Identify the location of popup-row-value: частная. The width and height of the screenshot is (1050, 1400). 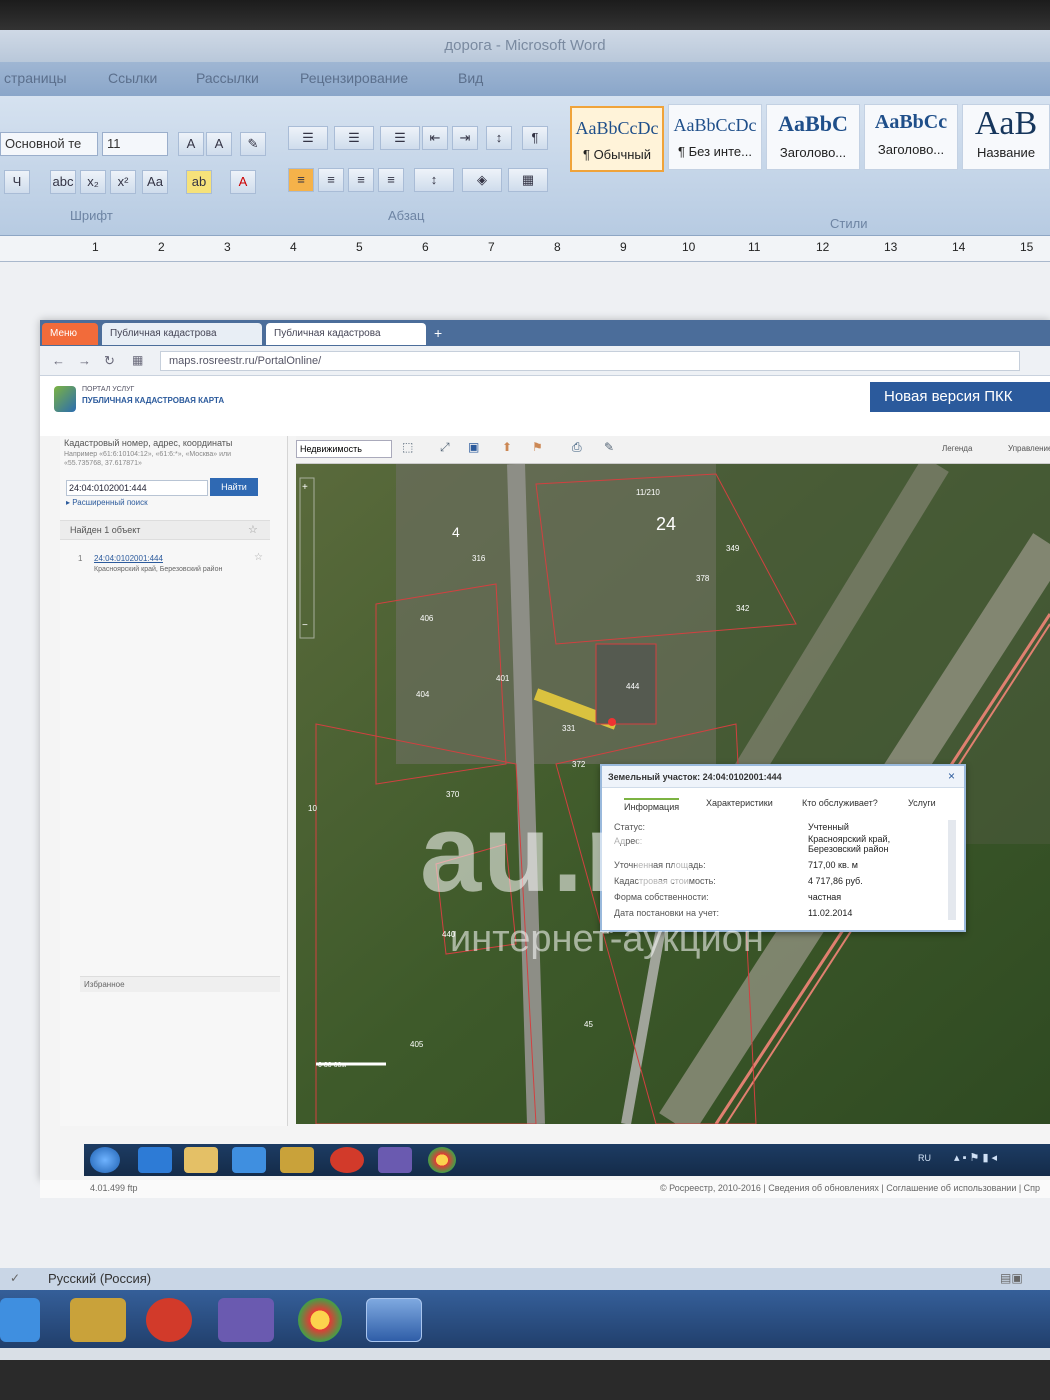
(825, 897).